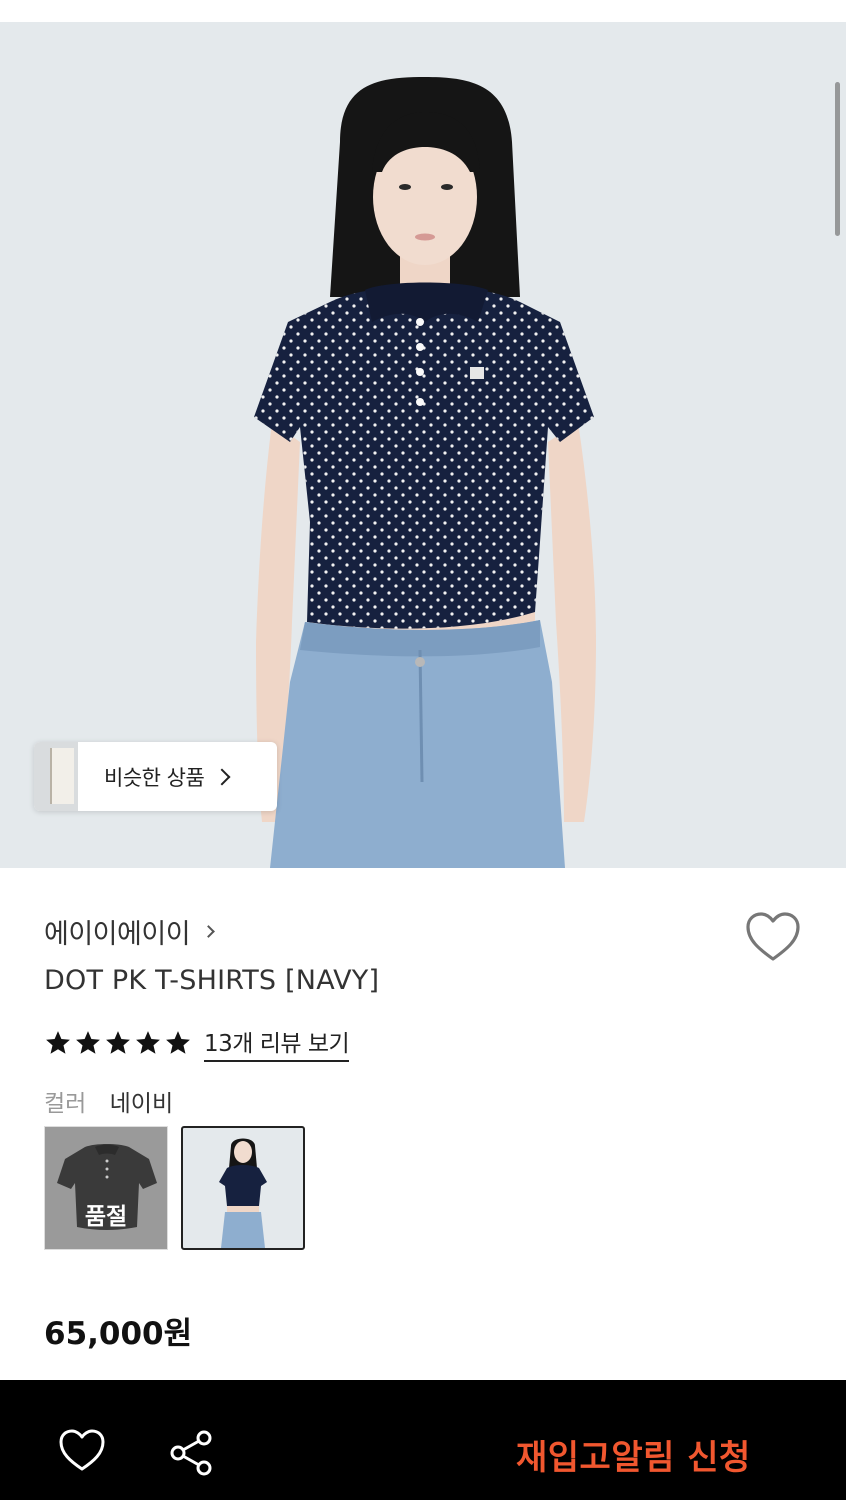  I want to click on bottom-wishlist-button, so click(82, 1451).